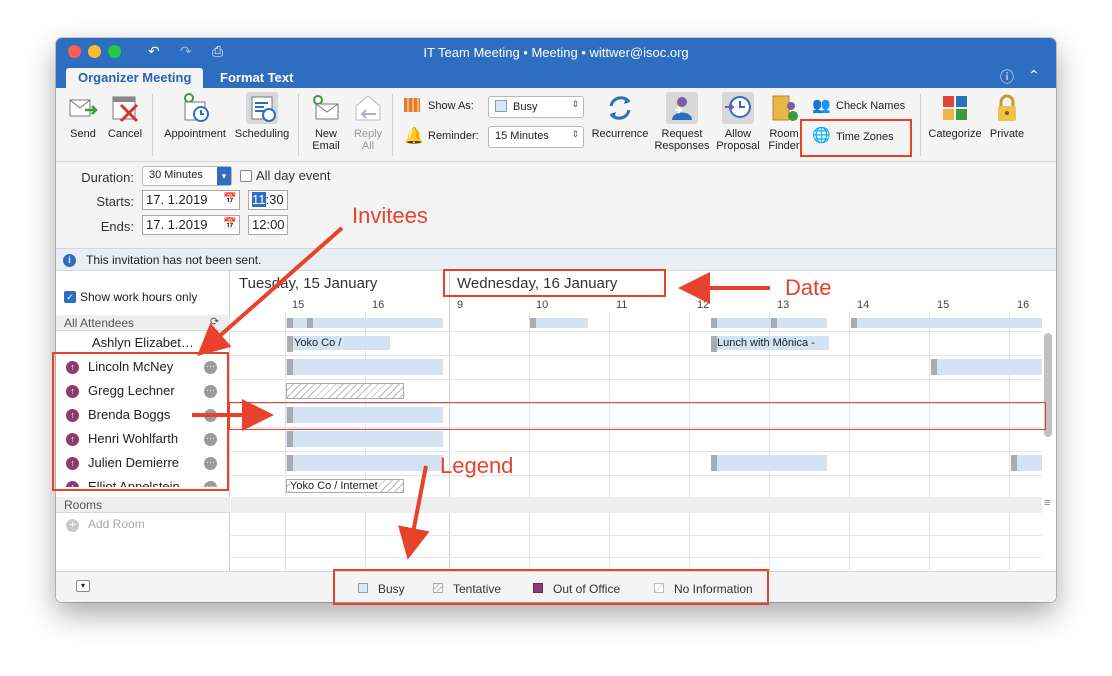  What do you see at coordinates (1007, 77) in the screenshot?
I see `help-icon: ⓘ` at bounding box center [1007, 77].